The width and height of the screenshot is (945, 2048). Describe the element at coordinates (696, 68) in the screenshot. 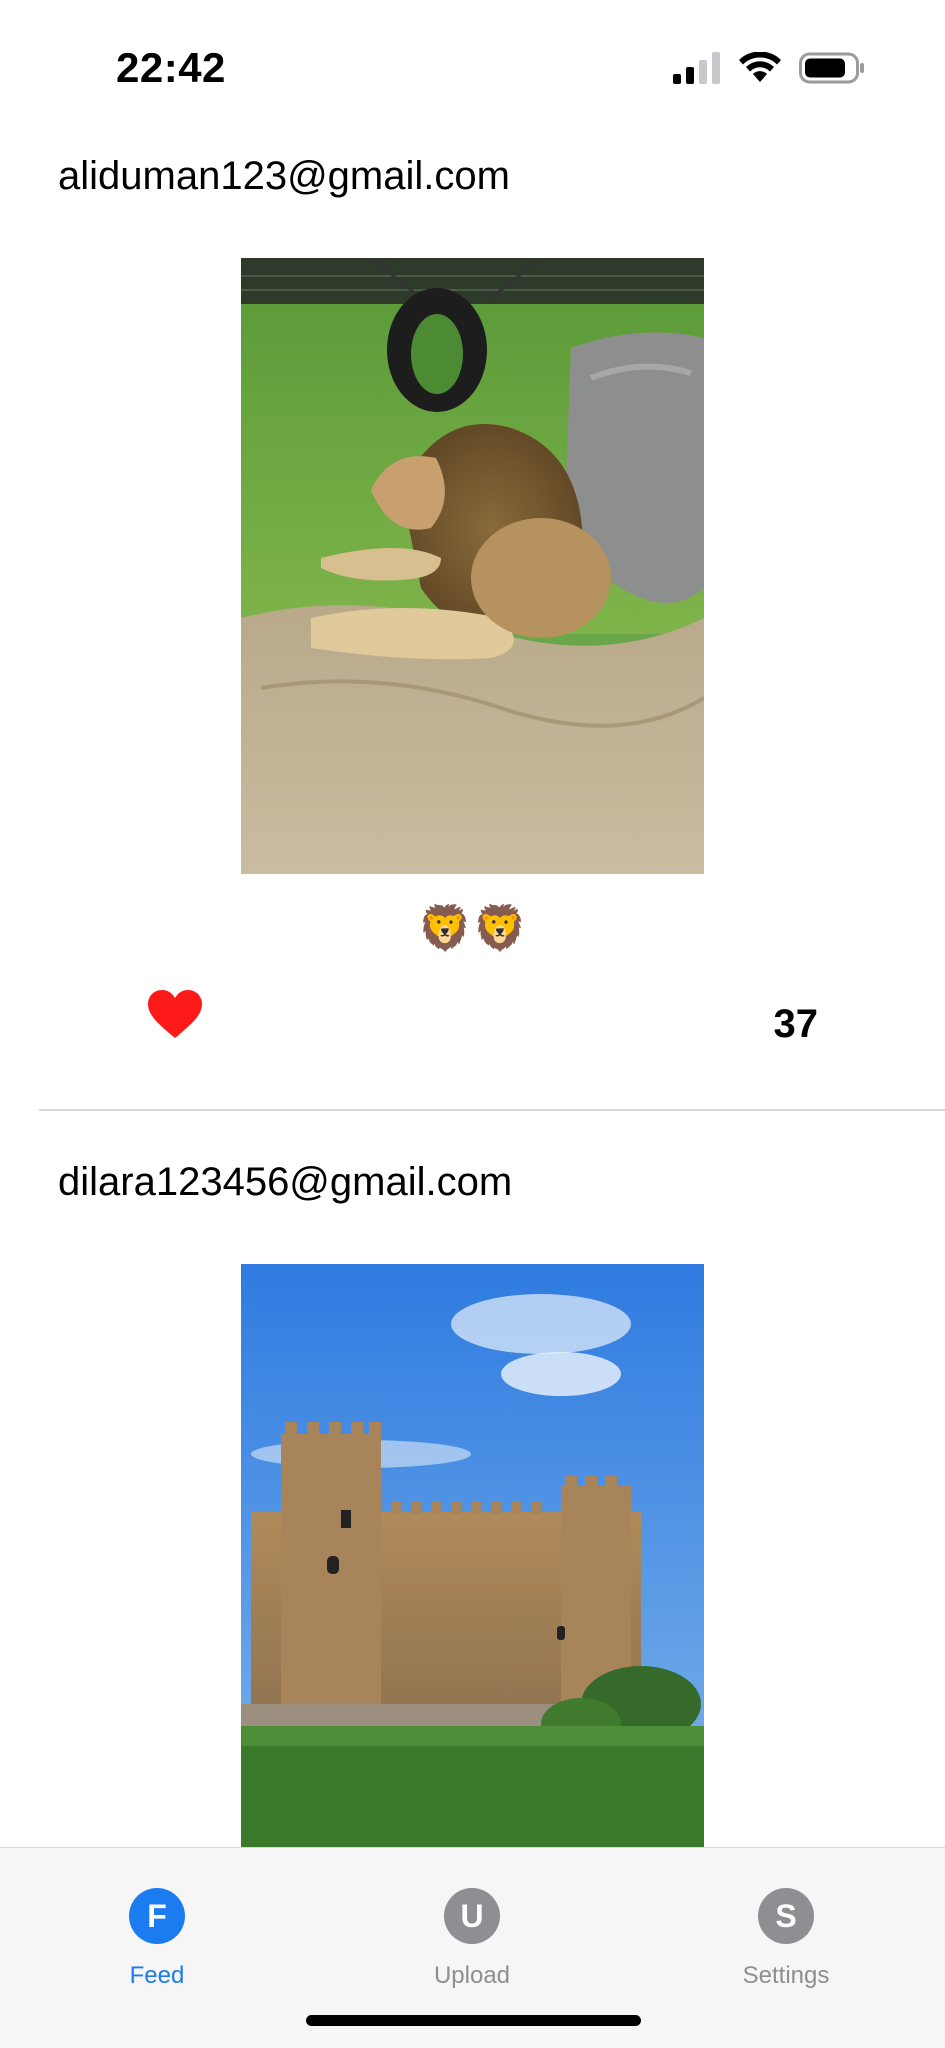

I see `cellular-signal-icon` at that location.